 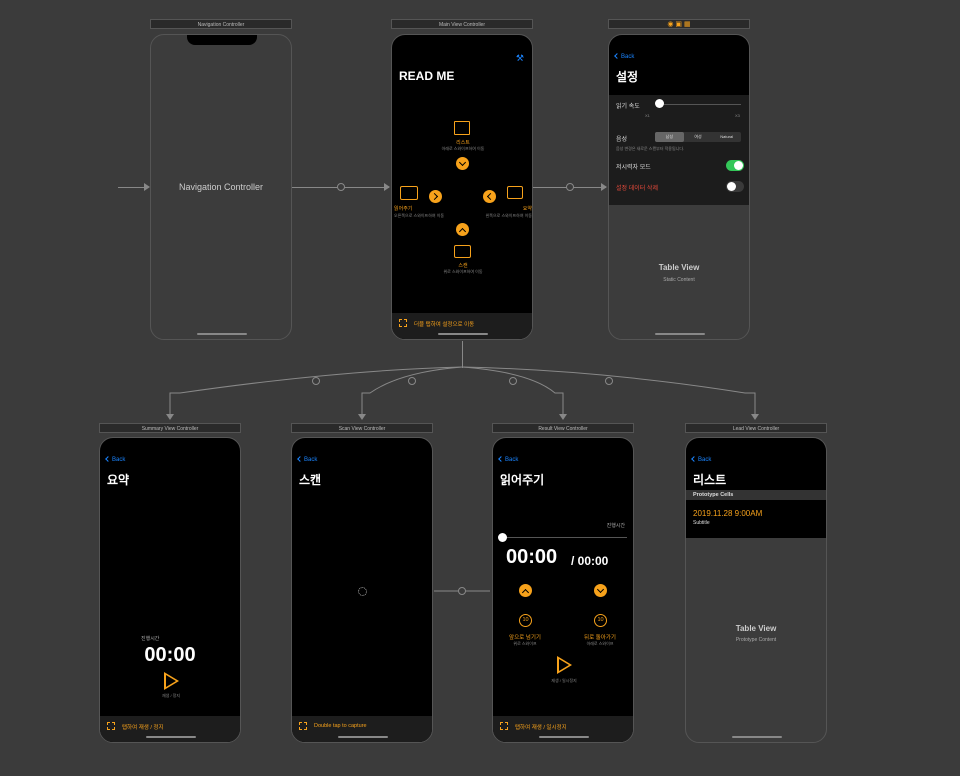 I want to click on cell-title: 2019.11.28 9:00AM, so click(x=728, y=513).